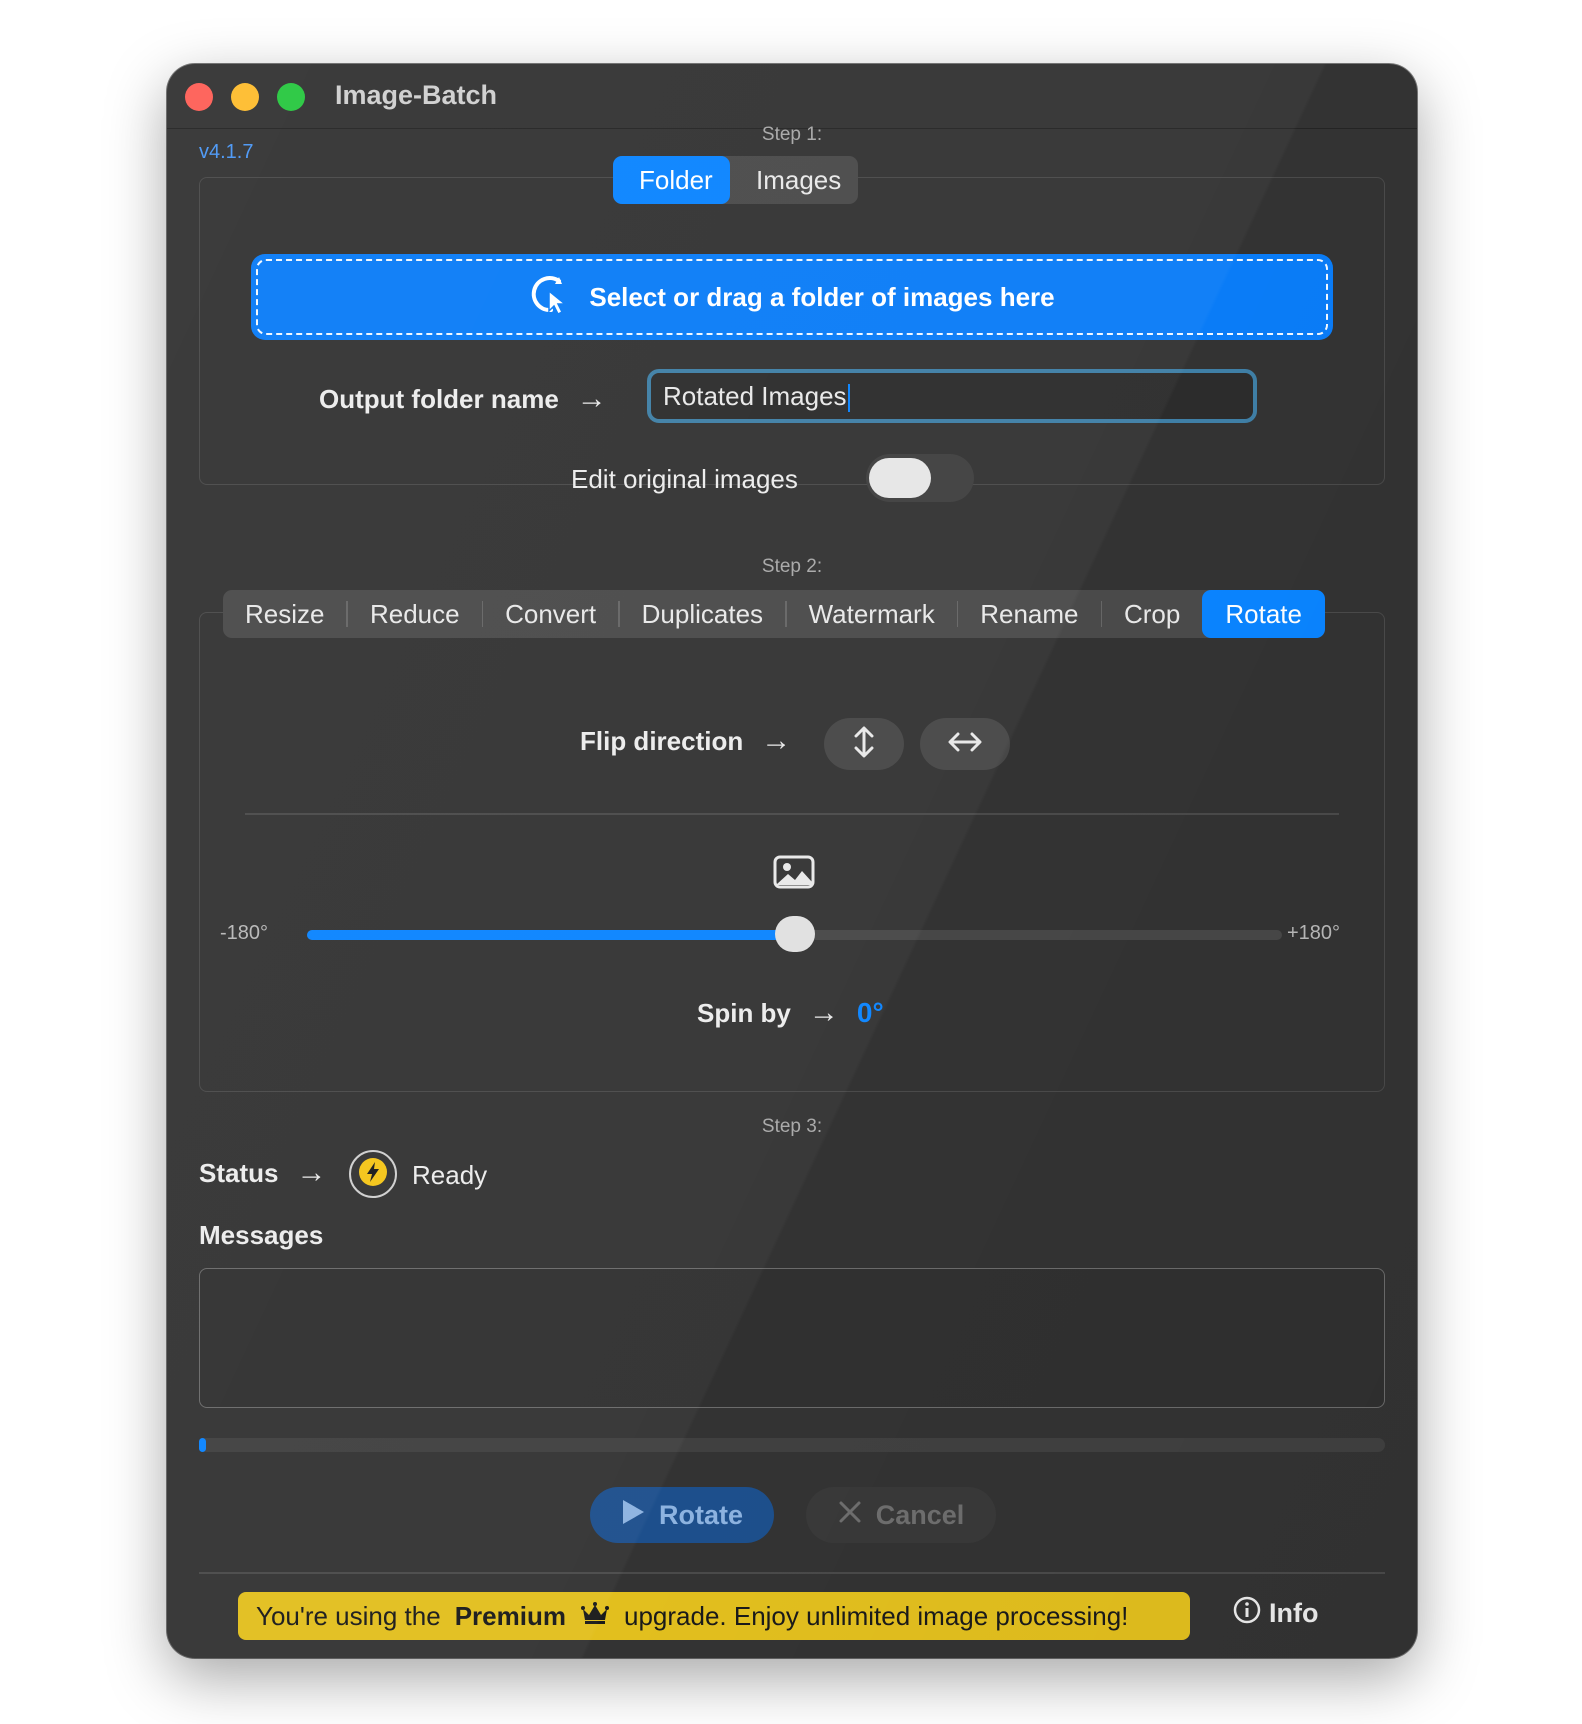 The width and height of the screenshot is (1582, 1724). Describe the element at coordinates (261, 1235) in the screenshot. I see `messages-label: Messages` at that location.